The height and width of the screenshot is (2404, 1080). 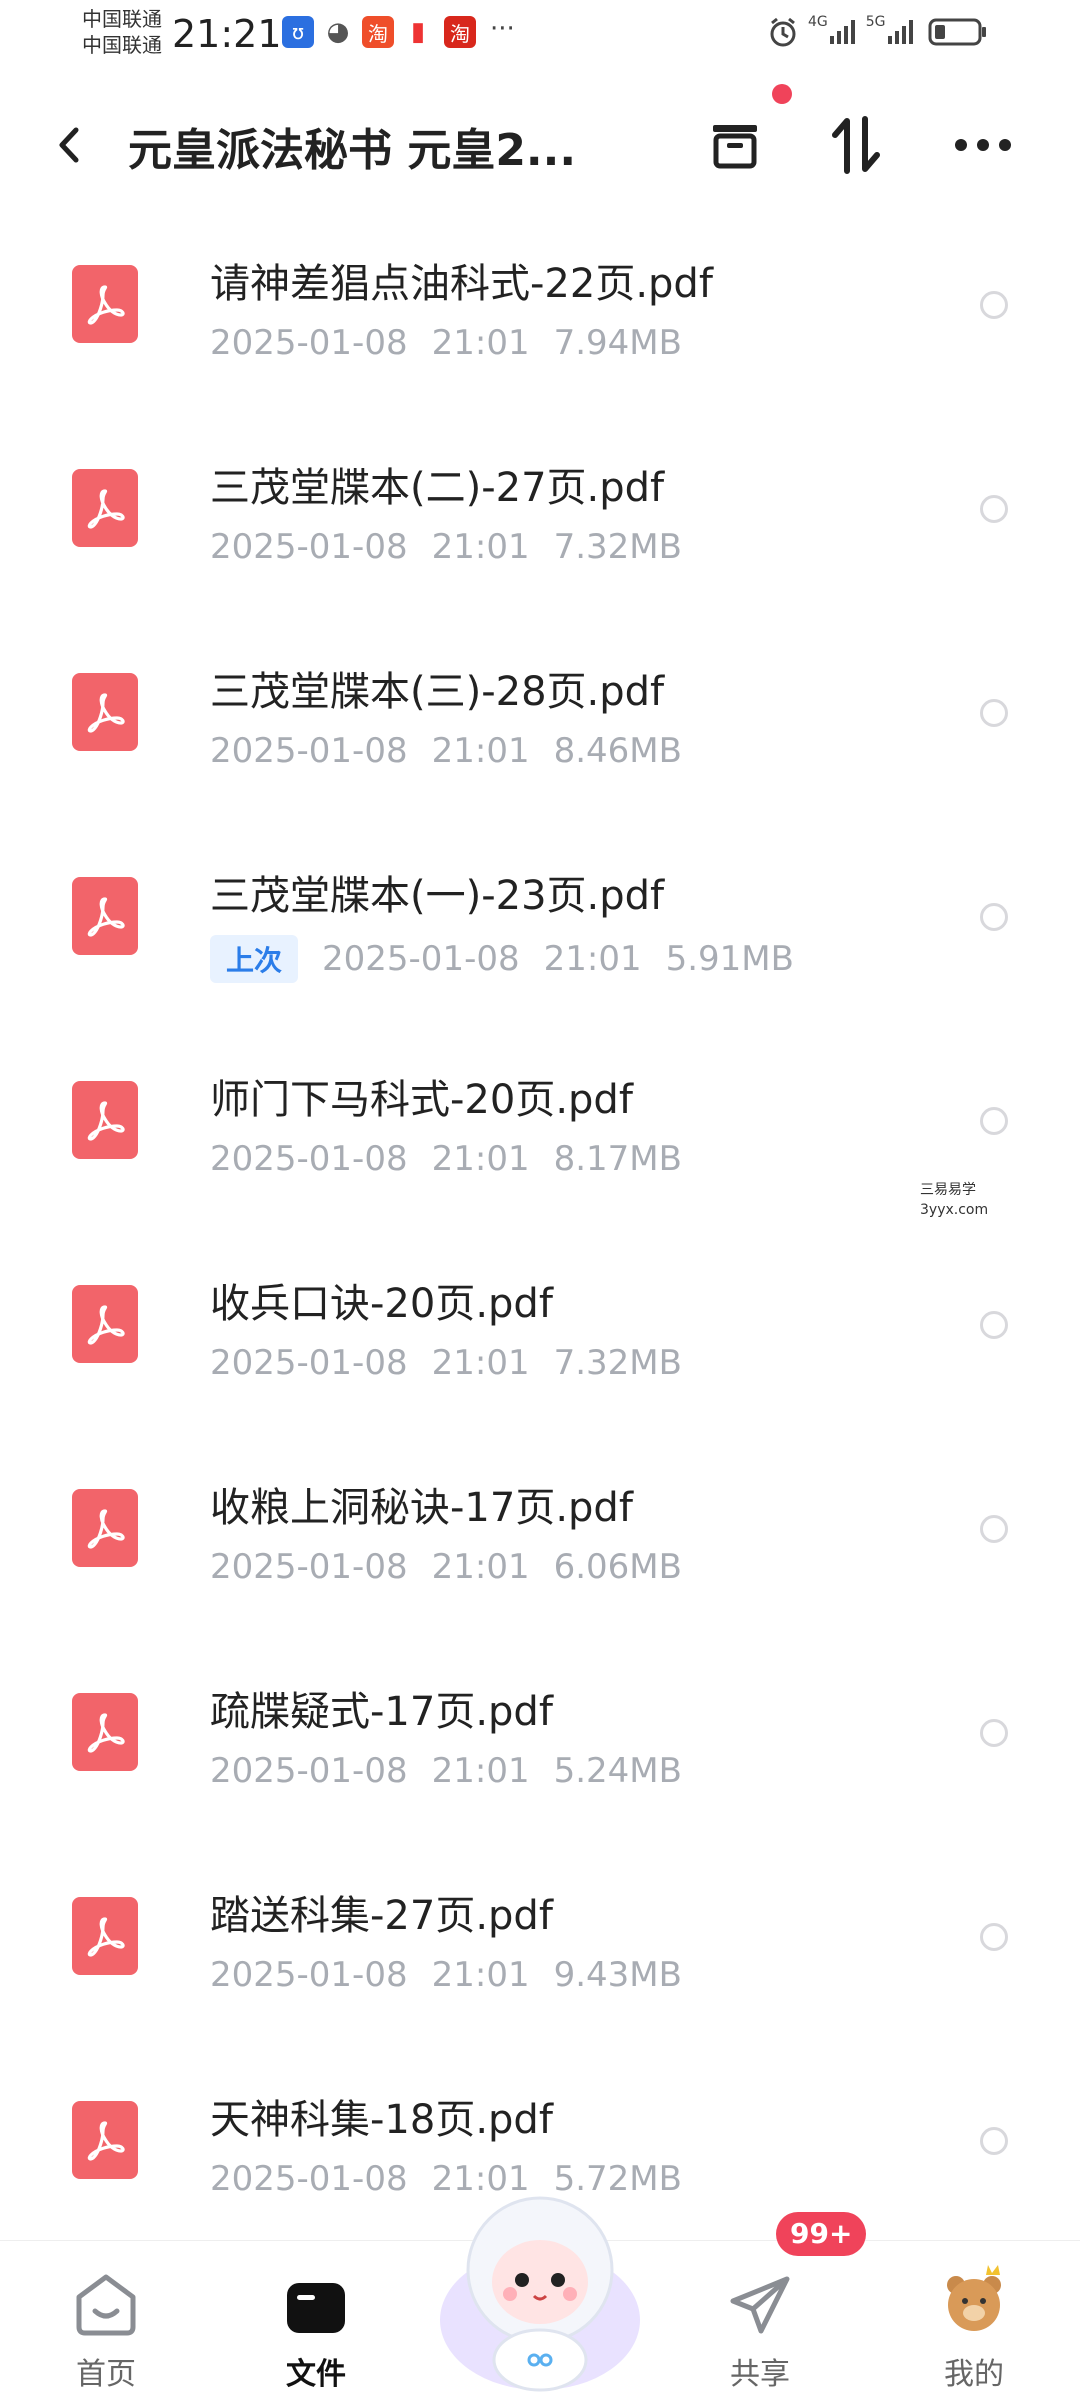 What do you see at coordinates (957, 32) in the screenshot?
I see `battery-icon` at bounding box center [957, 32].